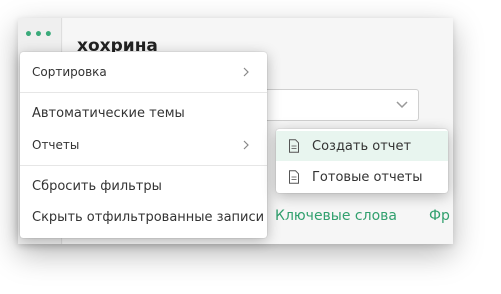  I want to click on menu-item-reports: Отчеты, so click(143, 145).